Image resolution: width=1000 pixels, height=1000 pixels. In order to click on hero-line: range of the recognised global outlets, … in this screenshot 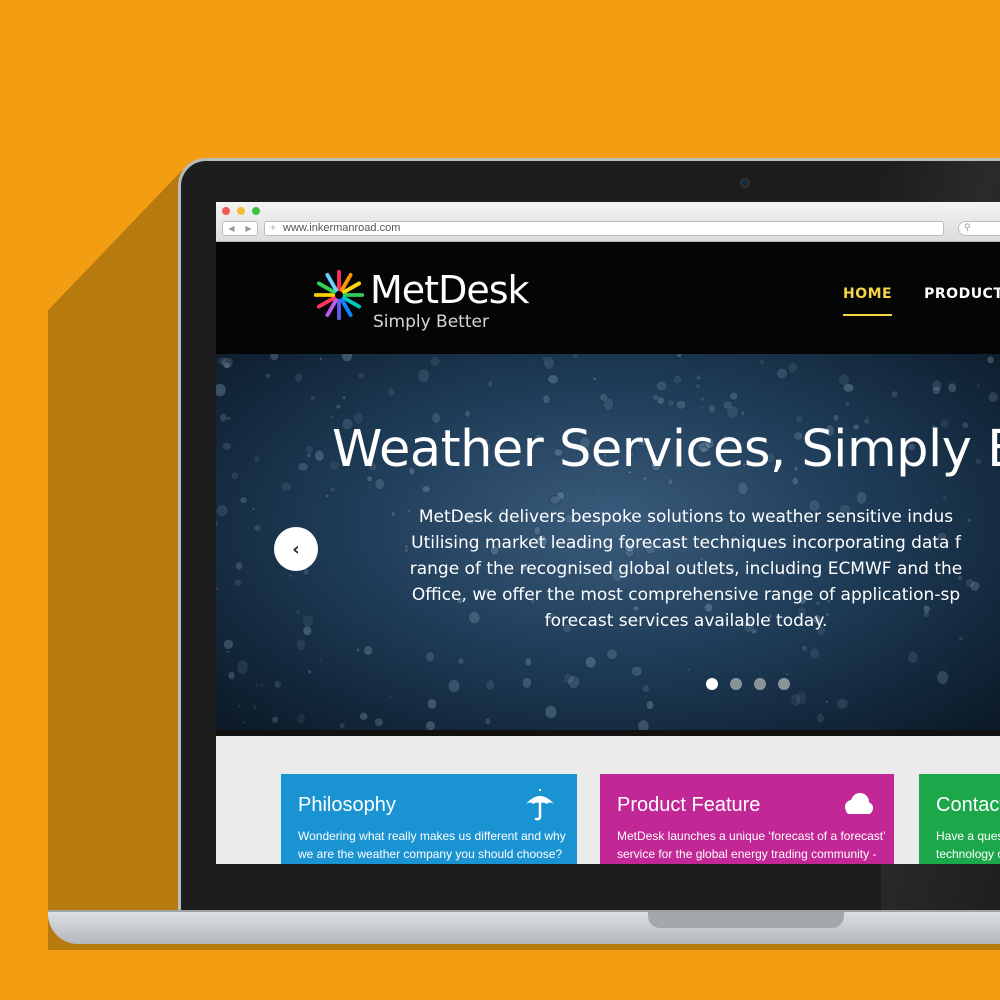, I will do `click(686, 569)`.